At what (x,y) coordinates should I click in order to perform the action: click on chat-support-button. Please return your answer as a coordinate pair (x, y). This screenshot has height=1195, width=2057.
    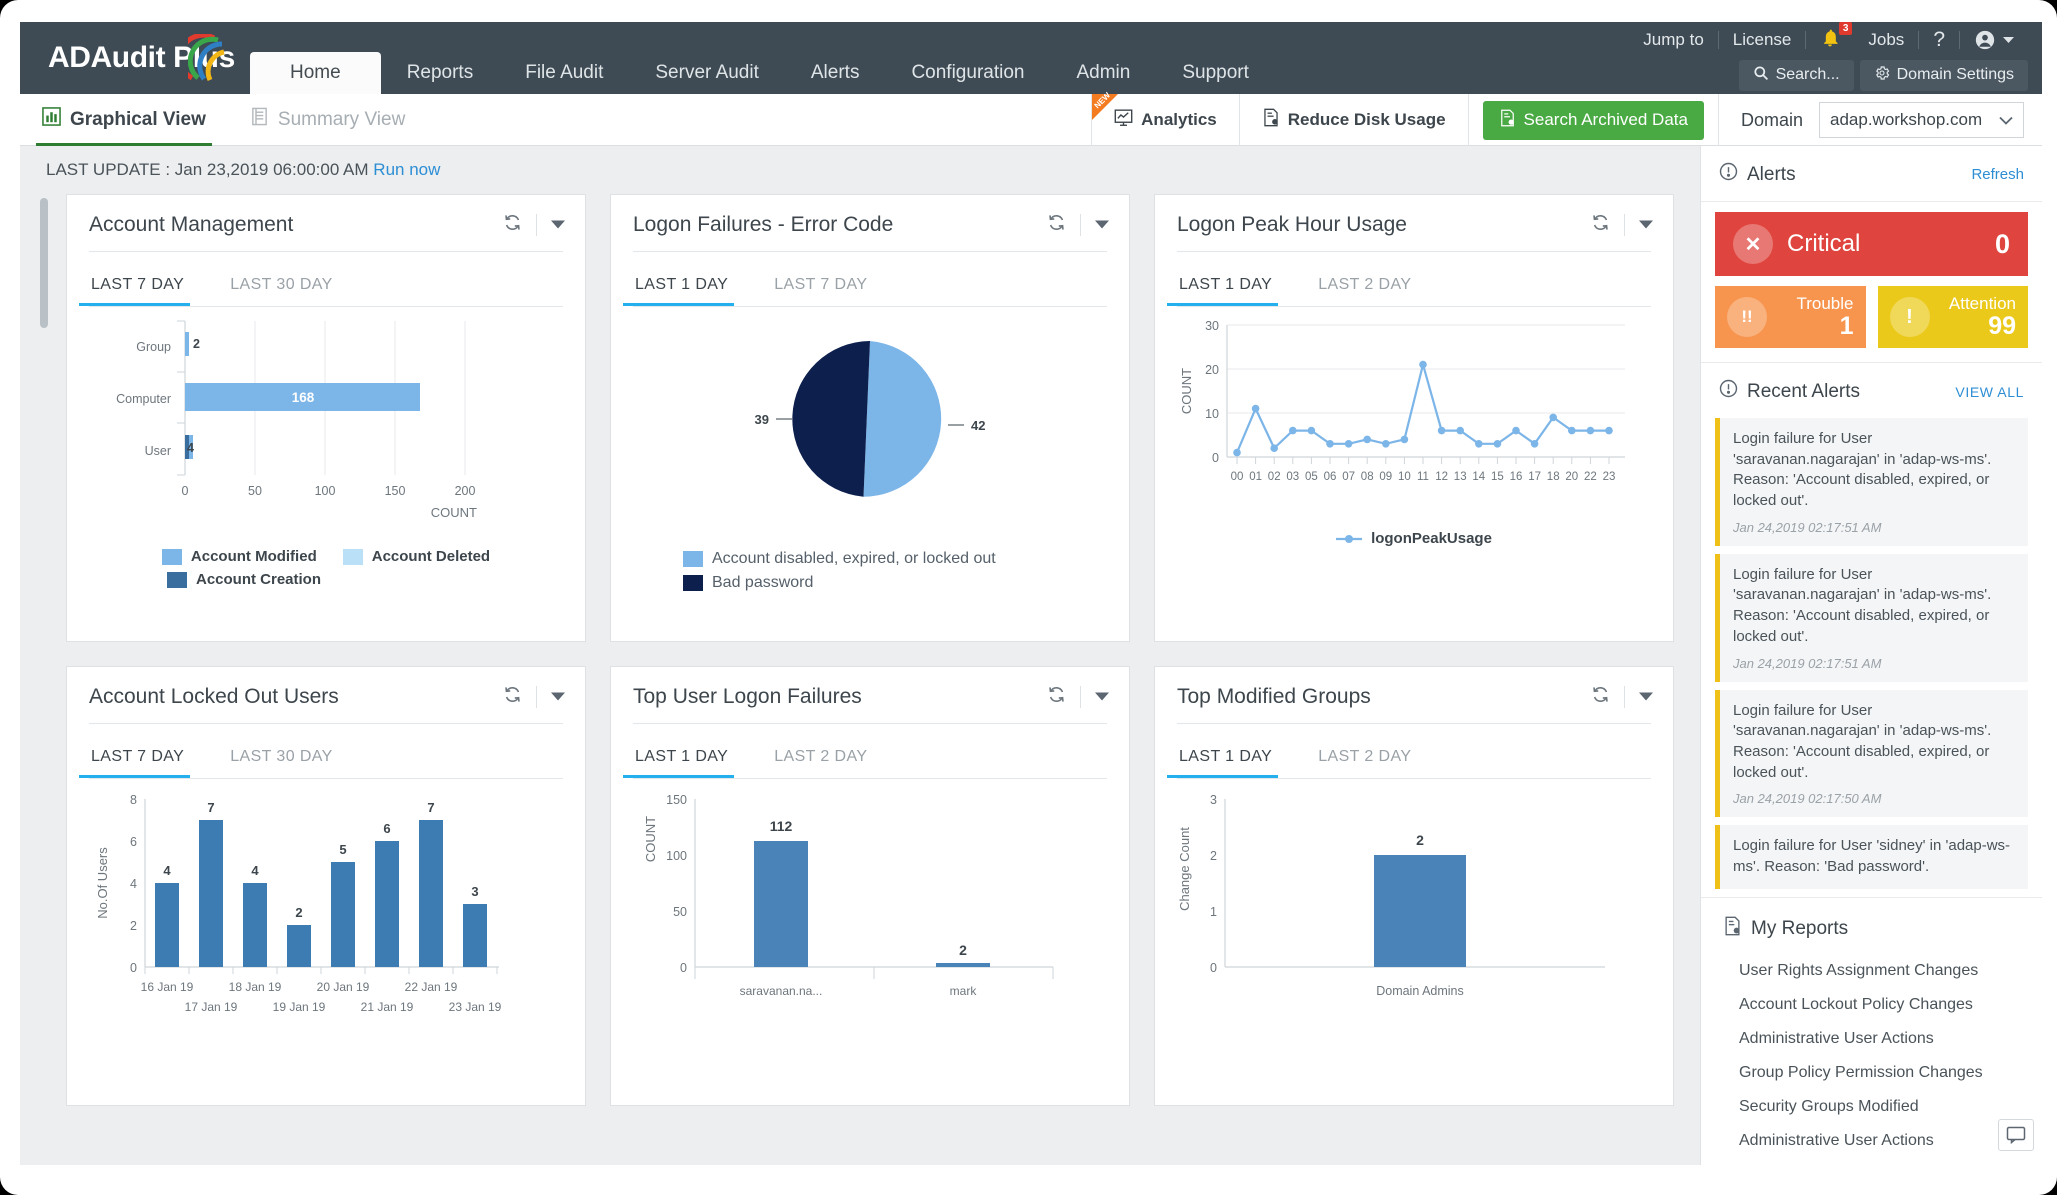
    Looking at the image, I should click on (2016, 1135).